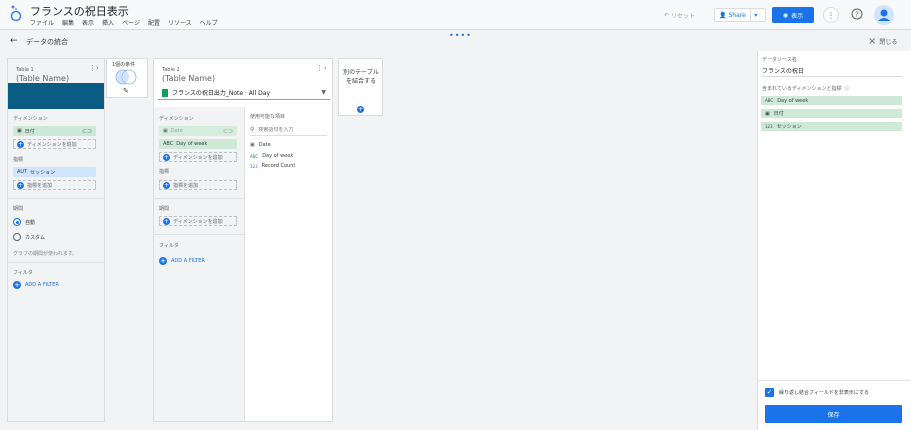  What do you see at coordinates (108, 22) in the screenshot?
I see `menu-insert: 挿入` at bounding box center [108, 22].